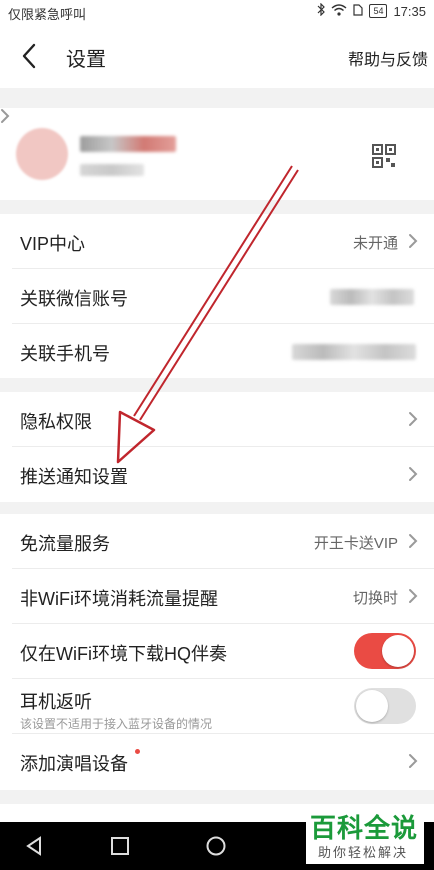 This screenshot has height=870, width=434. Describe the element at coordinates (34, 848) in the screenshot. I see `back-triangle-icon` at that location.